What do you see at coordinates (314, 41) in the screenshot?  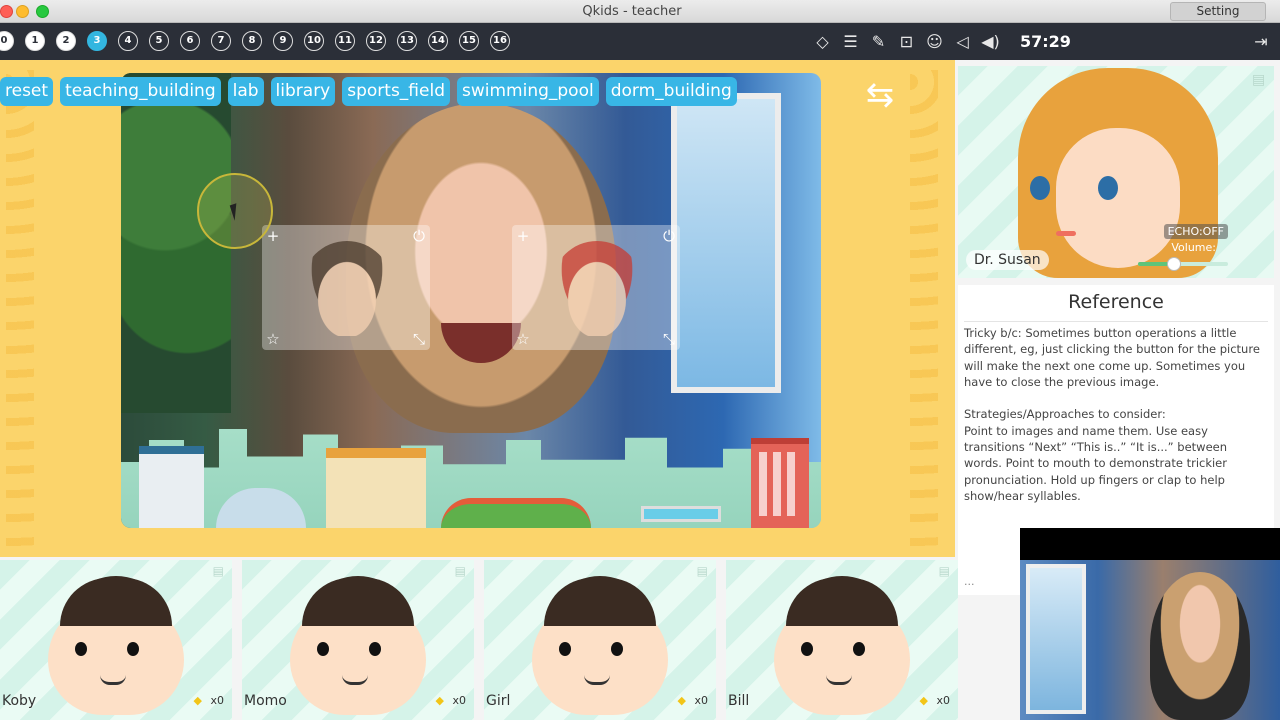 I see `page-button-10: 10` at bounding box center [314, 41].